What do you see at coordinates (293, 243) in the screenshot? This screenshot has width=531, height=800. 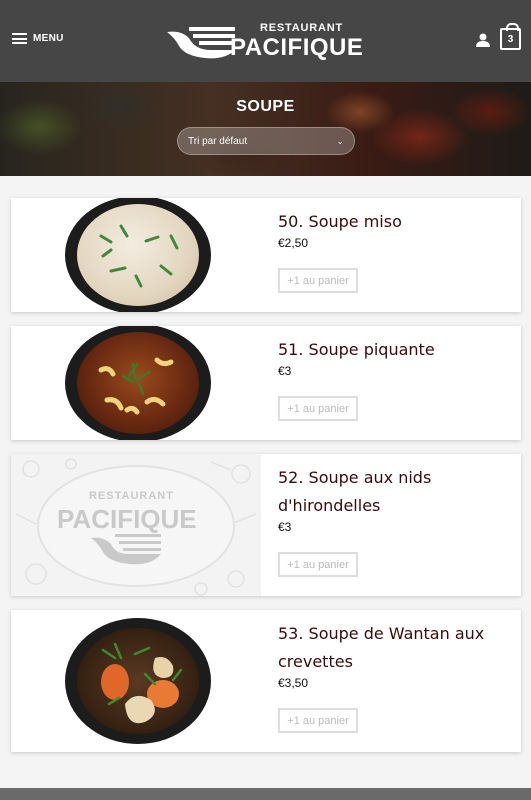 I see `product-price: €2,50` at bounding box center [293, 243].